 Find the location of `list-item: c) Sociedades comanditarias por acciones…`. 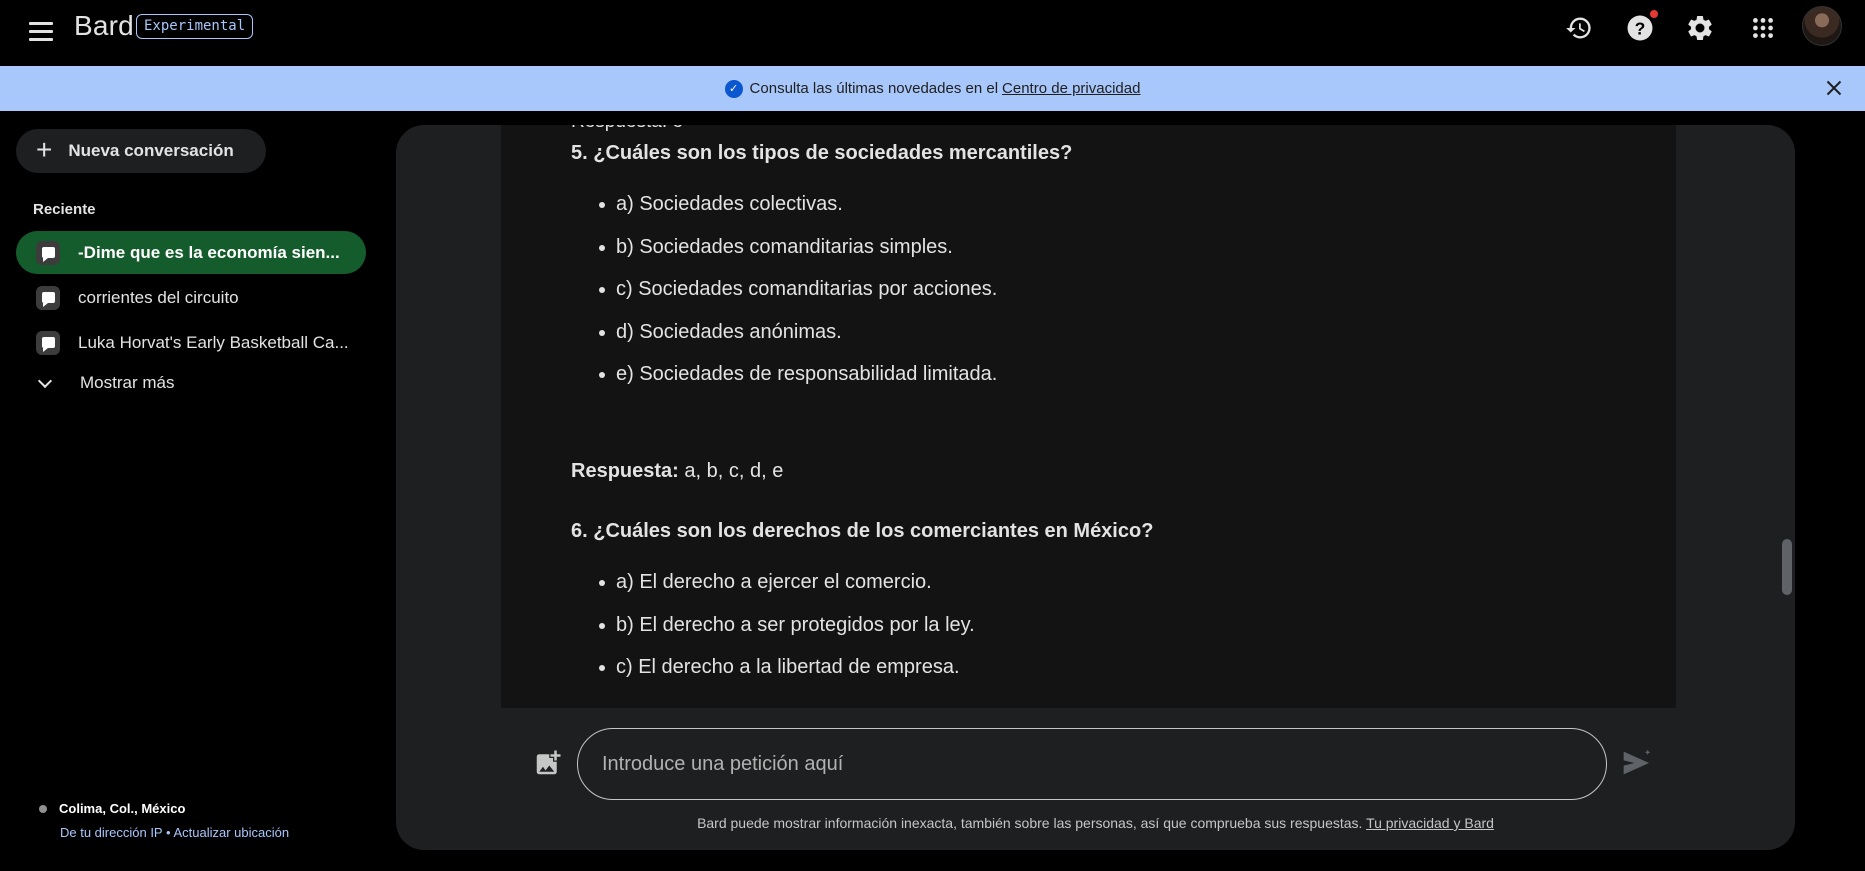

list-item: c) Sociedades comanditarias por acciones… is located at coordinates (784, 298).